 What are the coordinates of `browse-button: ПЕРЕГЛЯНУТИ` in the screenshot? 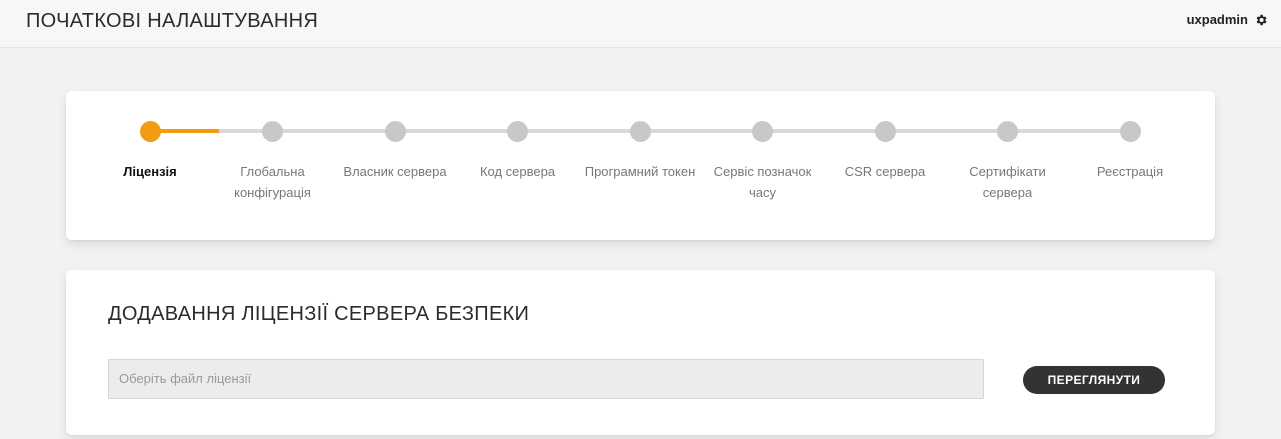 It's located at (1094, 380).